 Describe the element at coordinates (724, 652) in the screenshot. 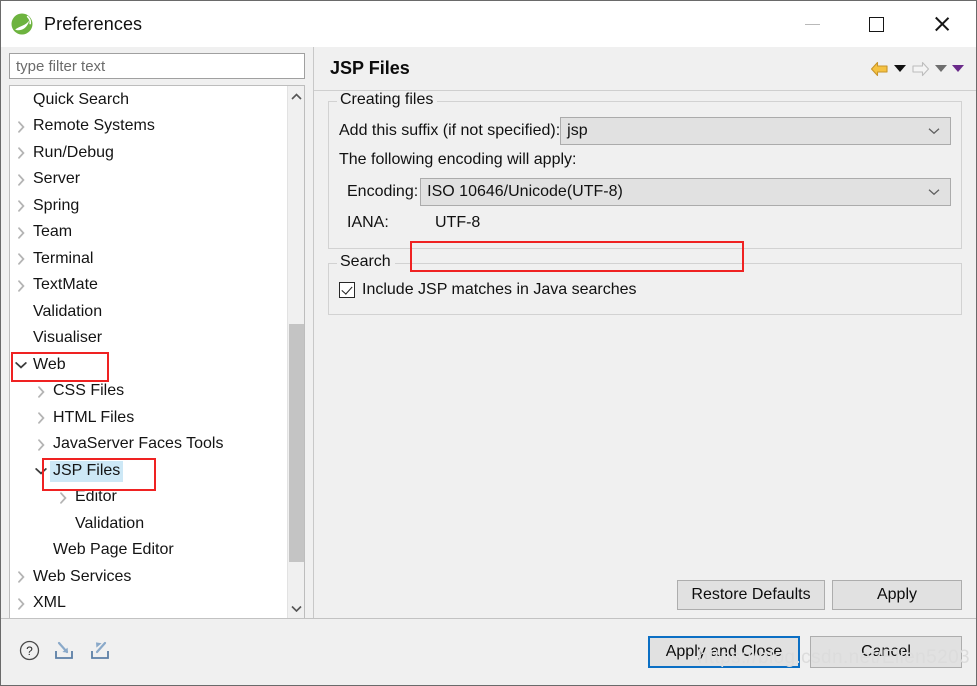

I see `apply-and-close-button: Apply and Close` at that location.